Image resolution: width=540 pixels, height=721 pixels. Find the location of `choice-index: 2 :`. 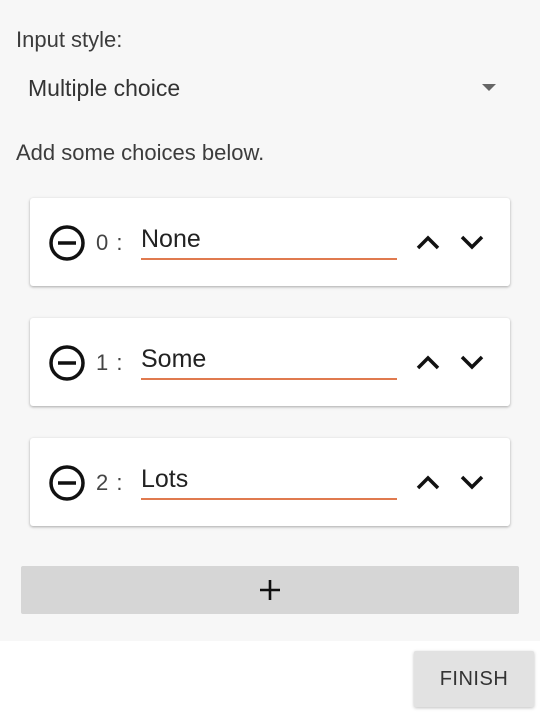

choice-index: 2 : is located at coordinates (110, 482).